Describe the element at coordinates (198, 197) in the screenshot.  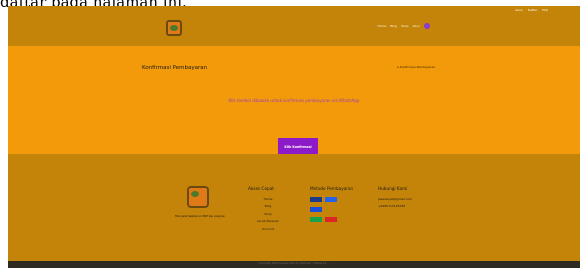
I see `footer-logo` at that location.